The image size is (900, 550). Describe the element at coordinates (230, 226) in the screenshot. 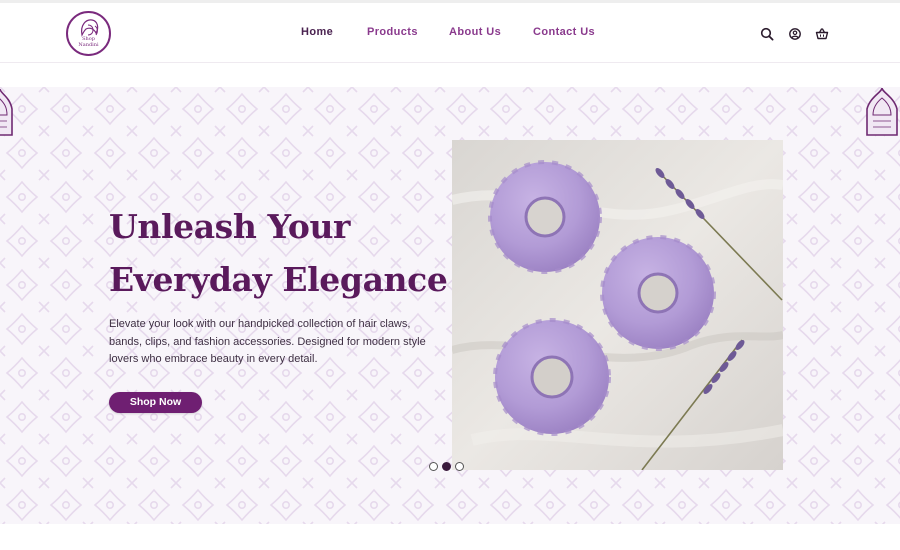

I see `headline-line-1: Unleash Your` at that location.